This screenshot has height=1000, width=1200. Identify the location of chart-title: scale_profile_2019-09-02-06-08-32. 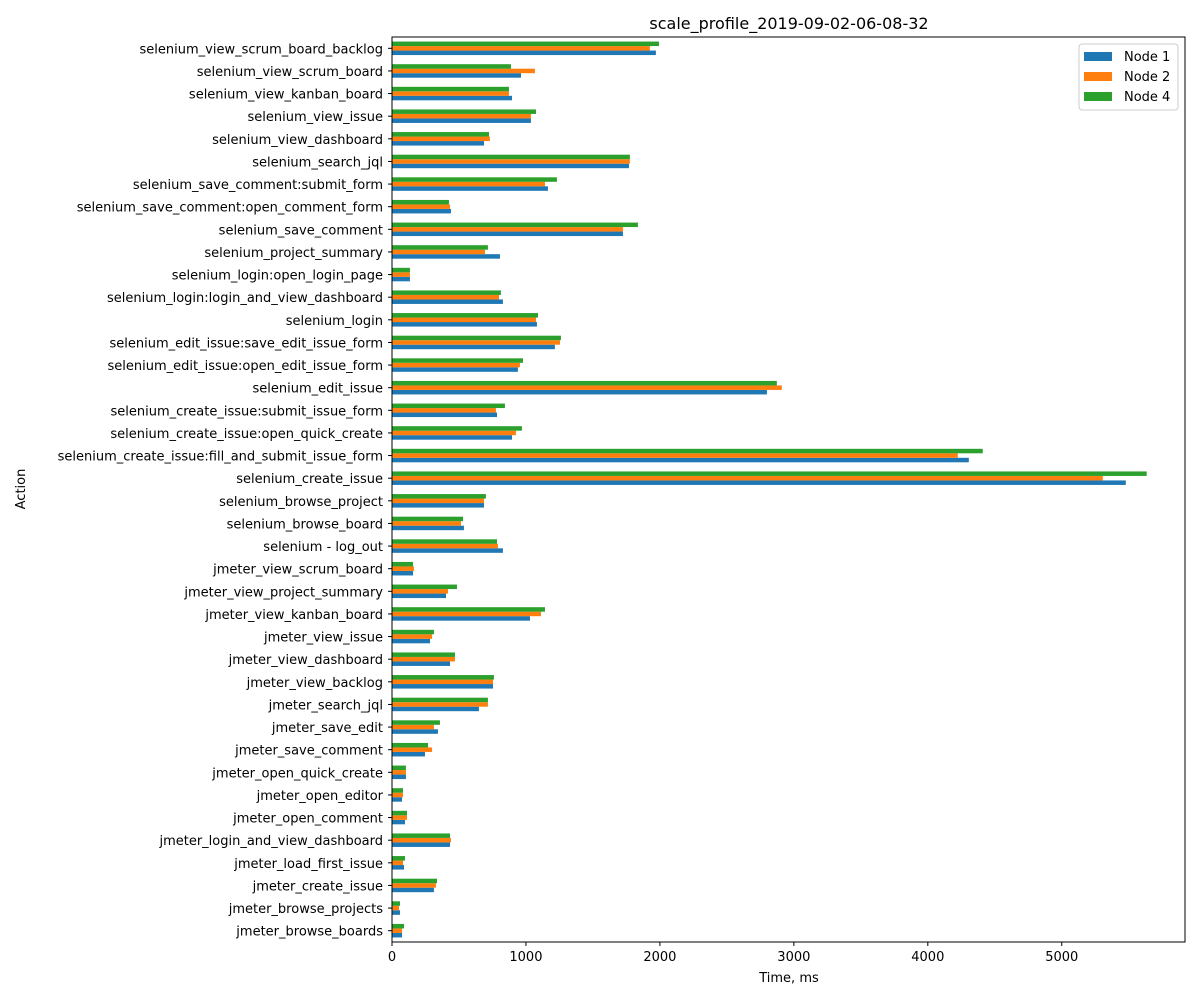
(788, 24).